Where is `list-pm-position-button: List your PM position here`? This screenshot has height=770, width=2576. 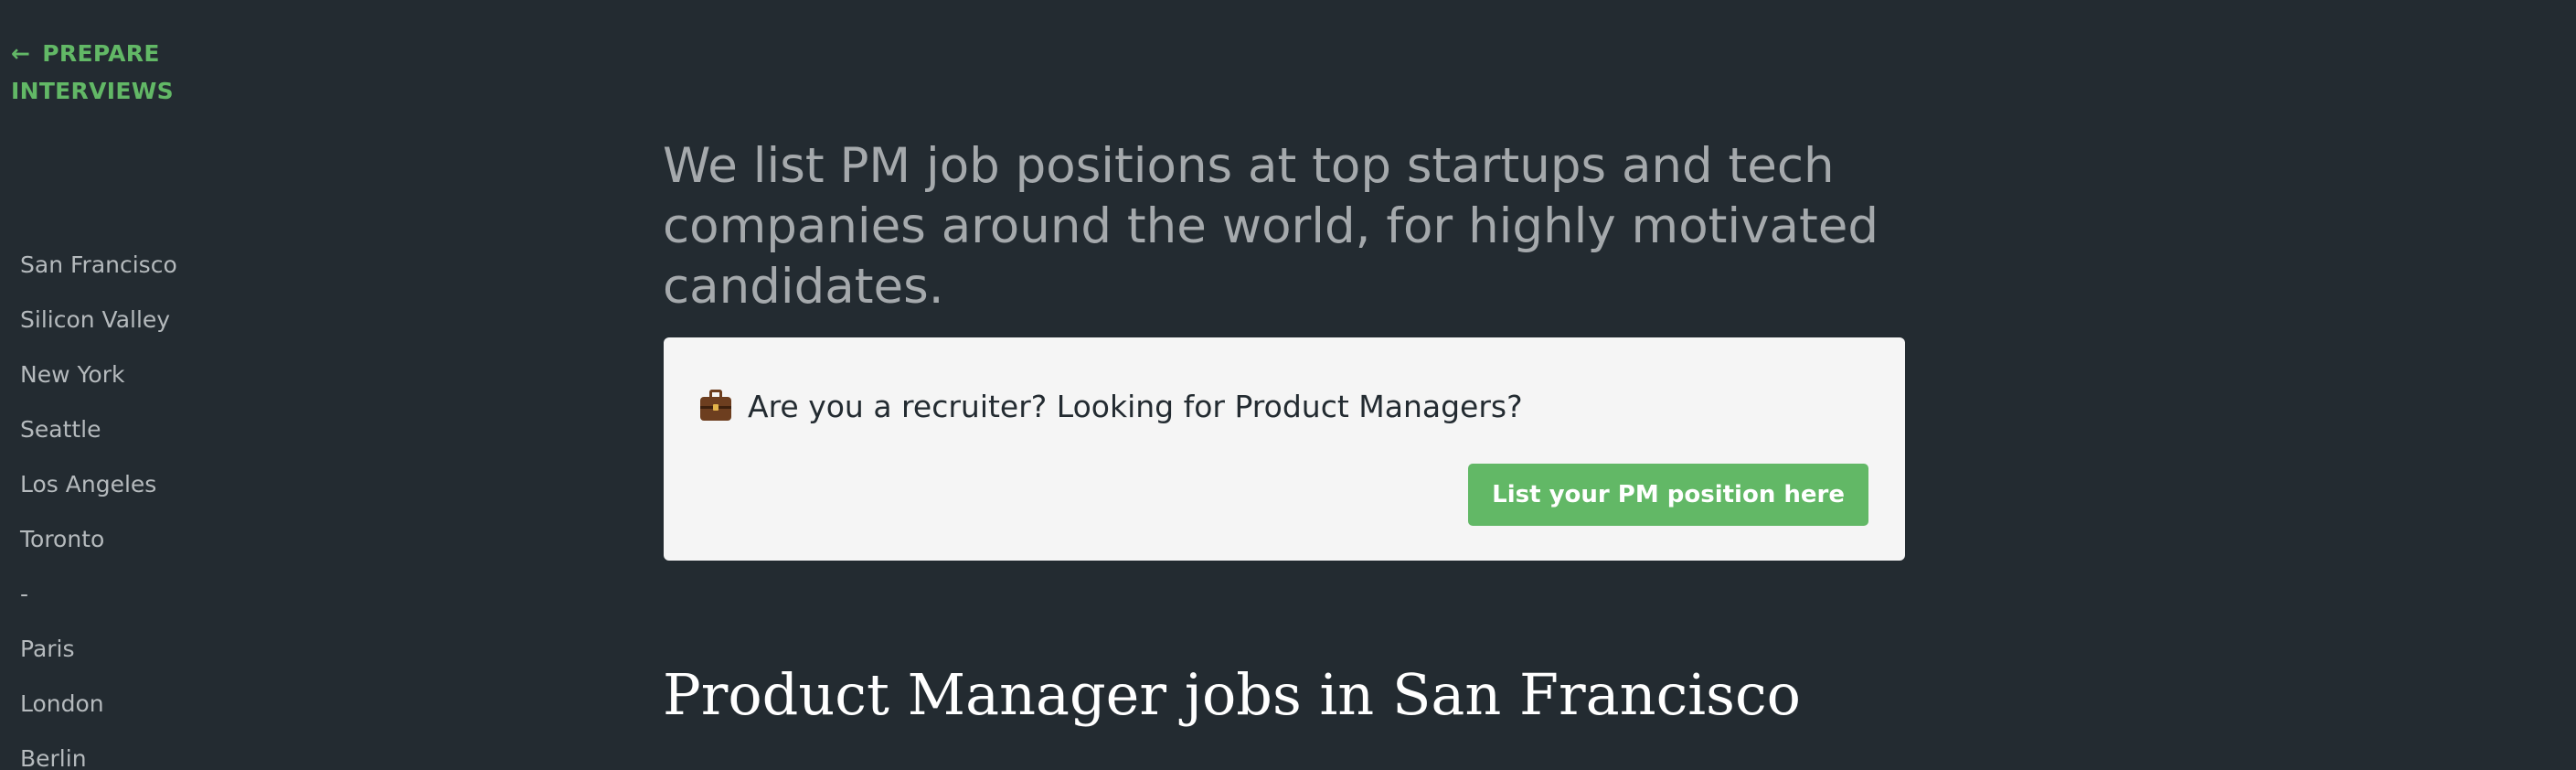 list-pm-position-button: List your PM position here is located at coordinates (1668, 495).